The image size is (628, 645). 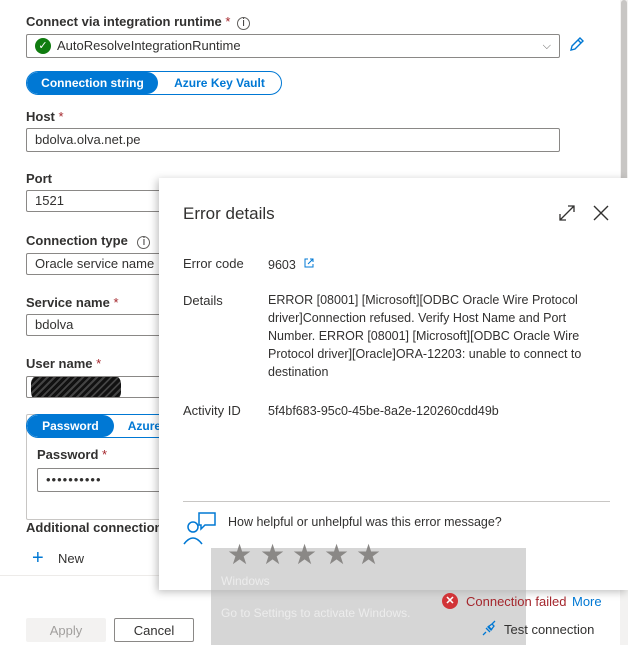 I want to click on service-name-input: bdolva, so click(x=101, y=325).